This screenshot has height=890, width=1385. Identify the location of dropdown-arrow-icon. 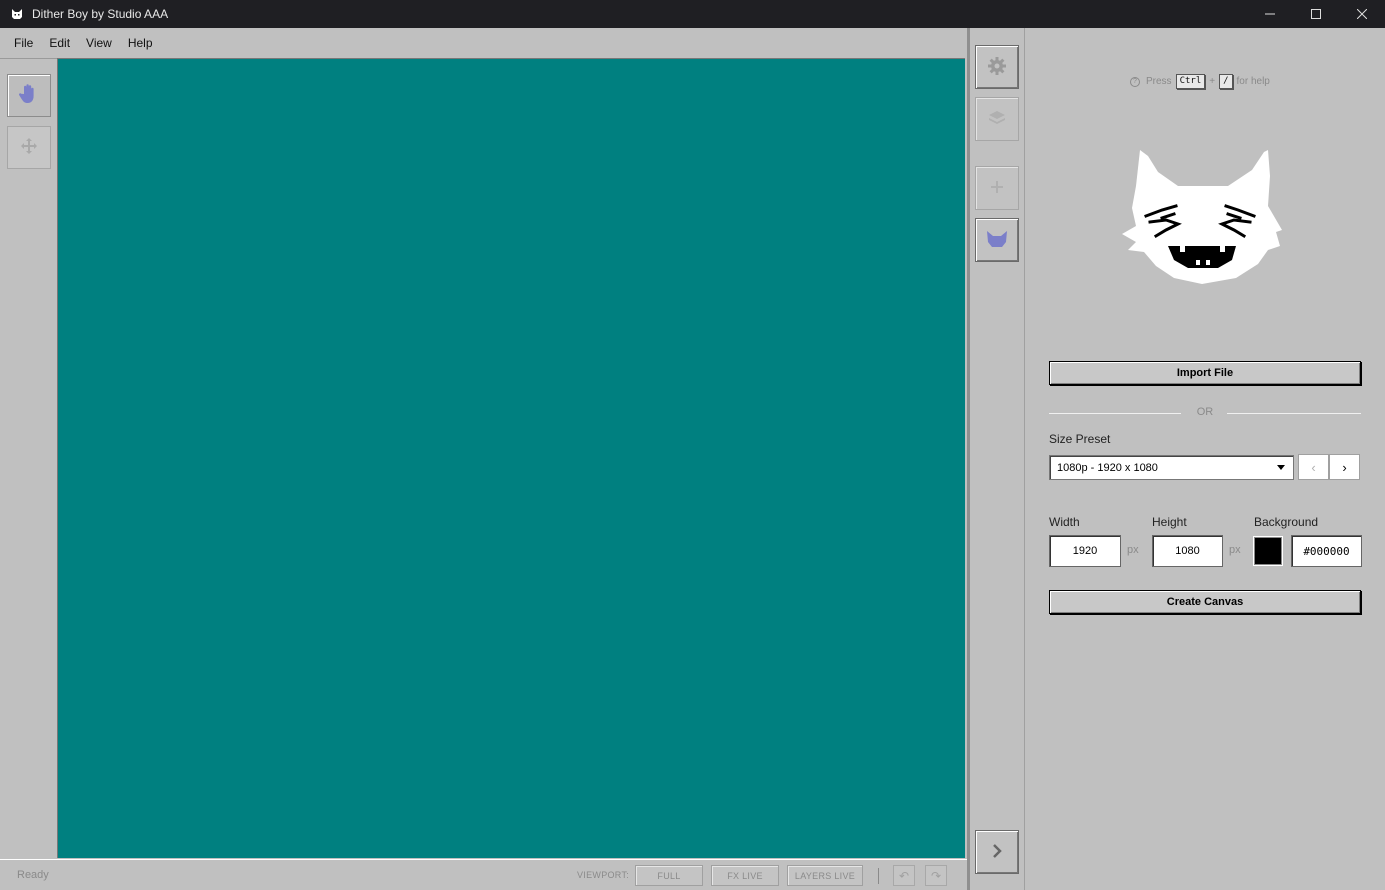
(1281, 467).